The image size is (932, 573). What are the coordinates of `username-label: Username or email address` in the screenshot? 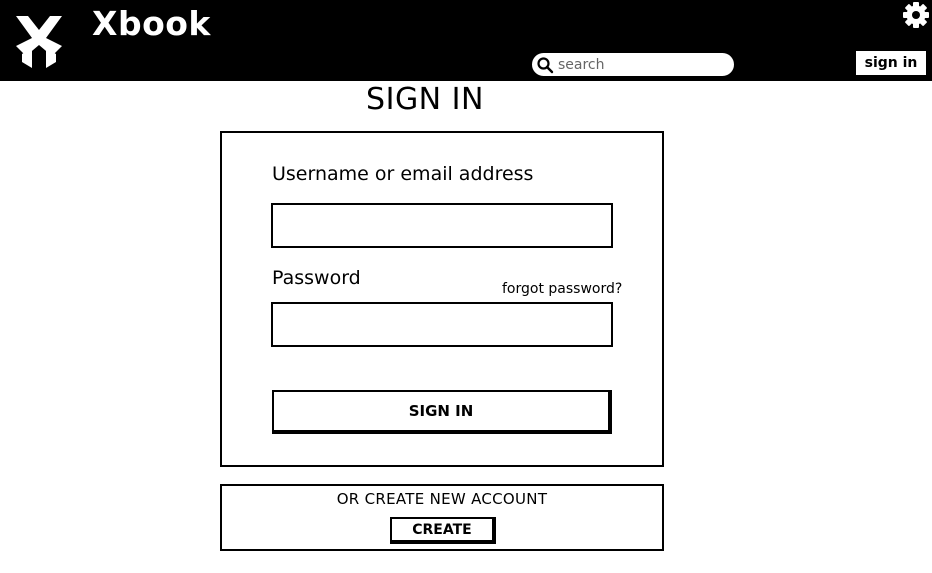 It's located at (403, 174).